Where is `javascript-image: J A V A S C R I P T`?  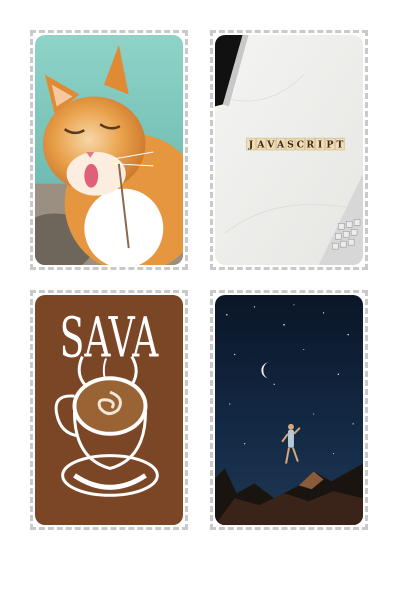 javascript-image: J A V A S C R I P T is located at coordinates (289, 150).